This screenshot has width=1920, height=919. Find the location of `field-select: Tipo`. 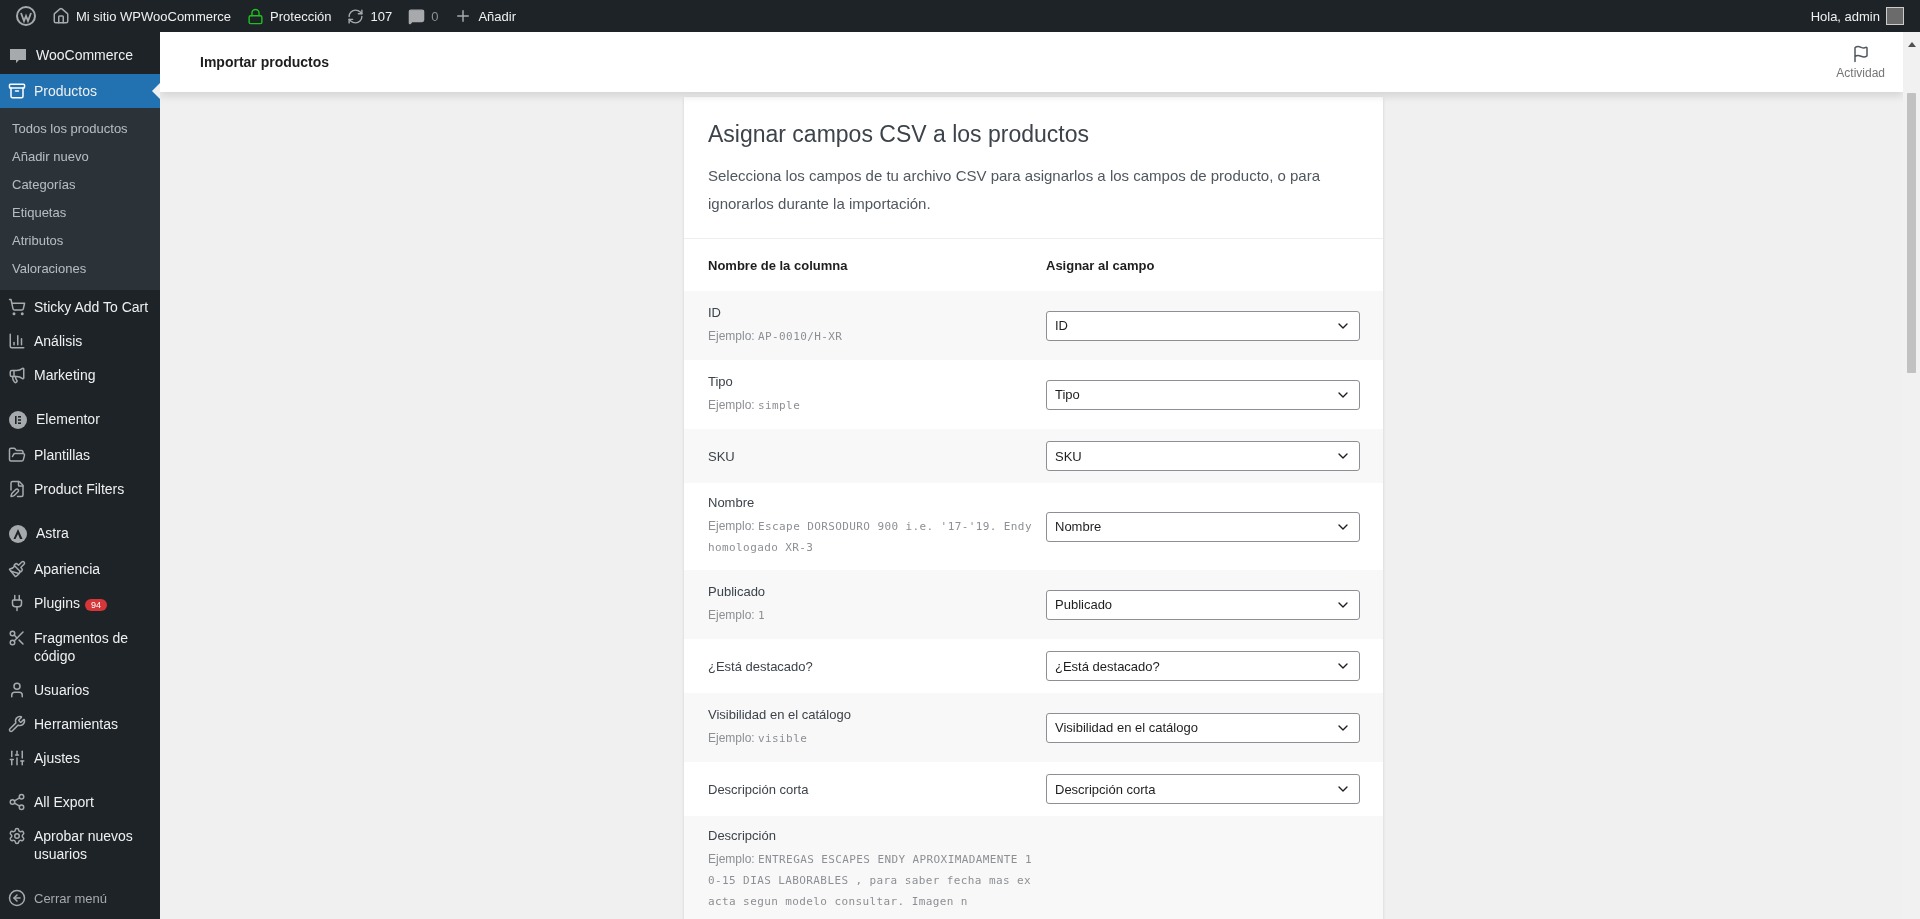

field-select: Tipo is located at coordinates (1203, 394).